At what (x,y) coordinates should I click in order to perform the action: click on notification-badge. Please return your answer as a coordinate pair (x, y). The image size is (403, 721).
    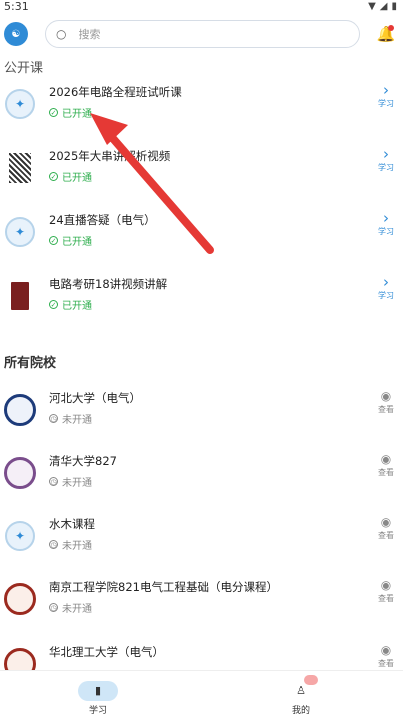
    Looking at the image, I should click on (311, 680).